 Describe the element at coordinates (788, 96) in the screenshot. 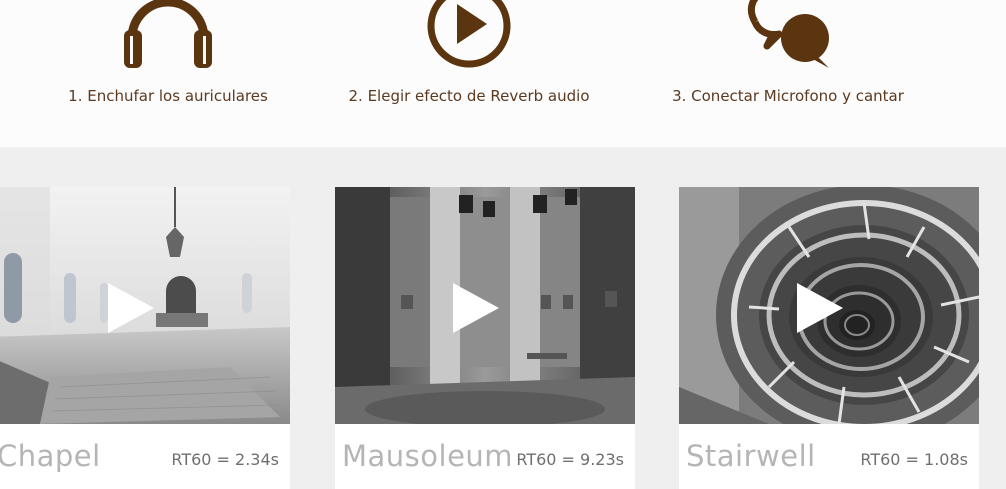

I see `step-label: 3. Conectar Microfono y cantar` at that location.